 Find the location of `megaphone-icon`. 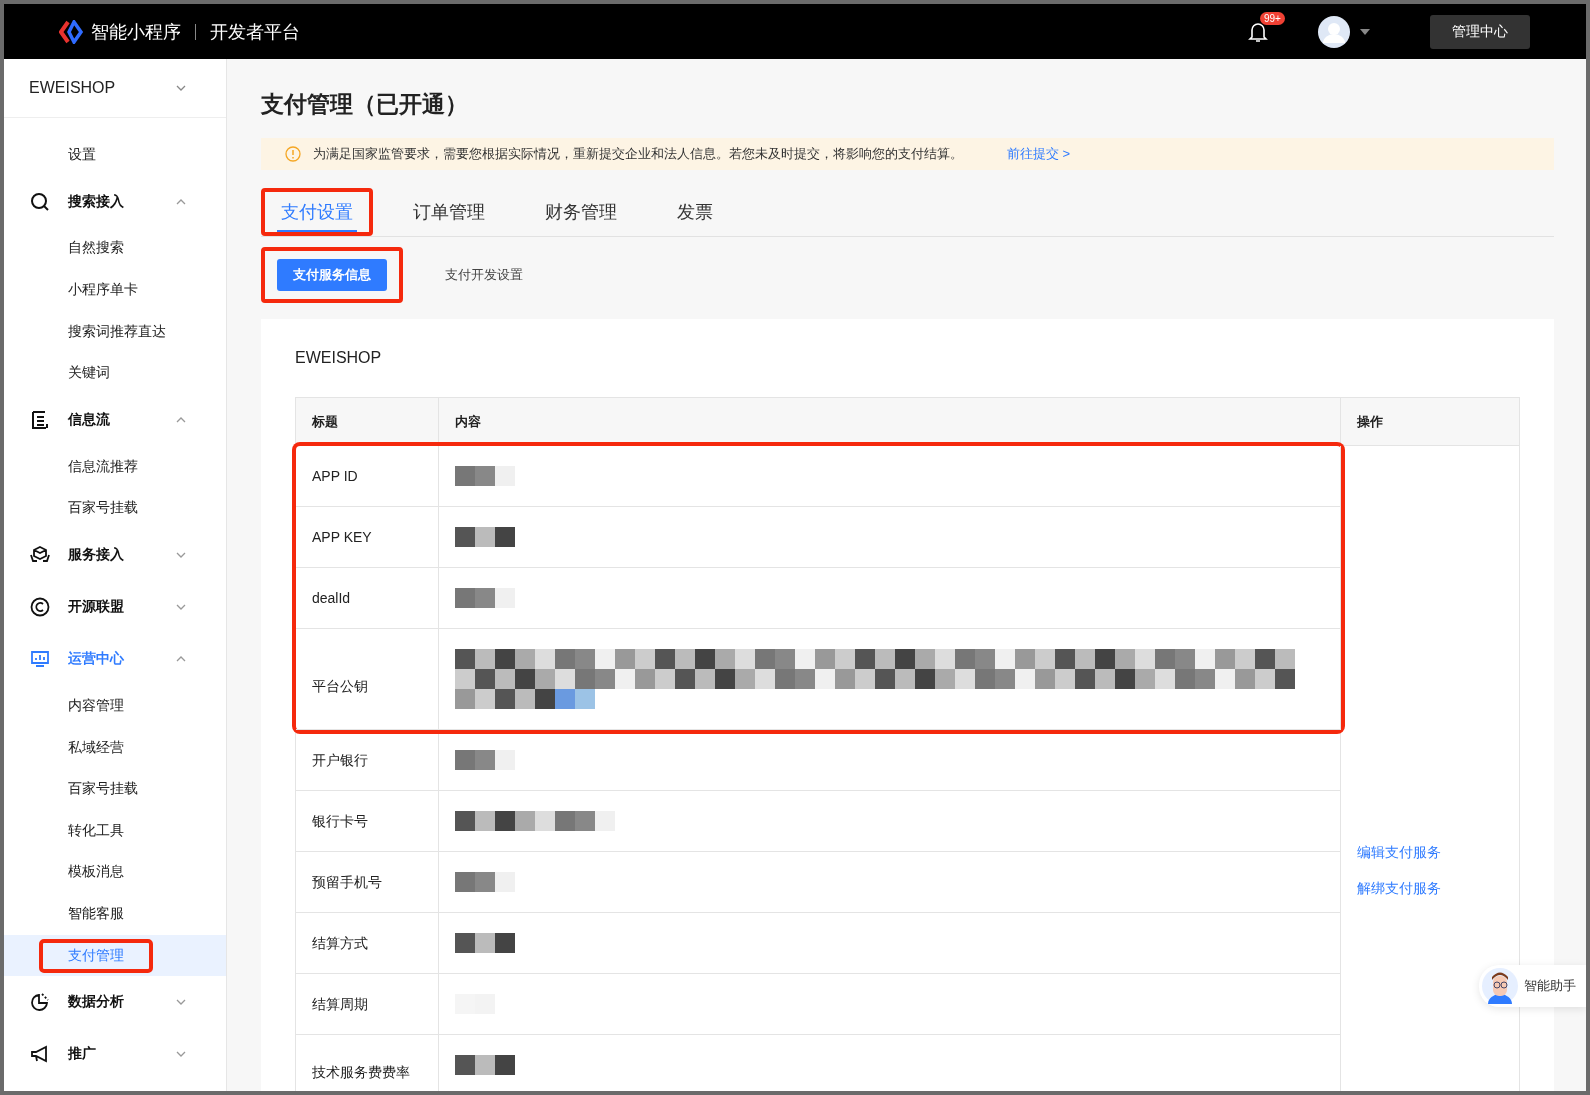

megaphone-icon is located at coordinates (40, 1054).